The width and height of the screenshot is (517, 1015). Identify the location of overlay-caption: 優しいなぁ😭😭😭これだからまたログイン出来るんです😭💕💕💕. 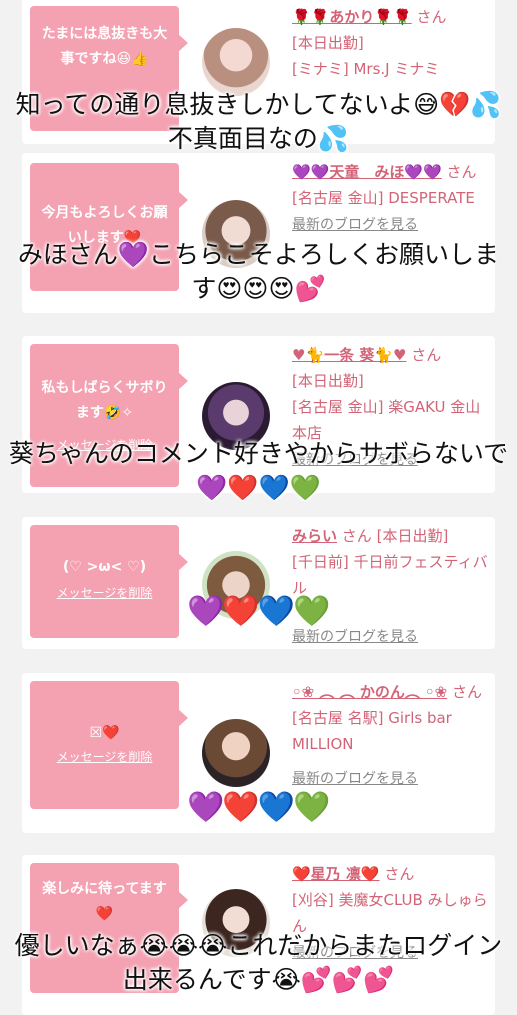
(258, 962).